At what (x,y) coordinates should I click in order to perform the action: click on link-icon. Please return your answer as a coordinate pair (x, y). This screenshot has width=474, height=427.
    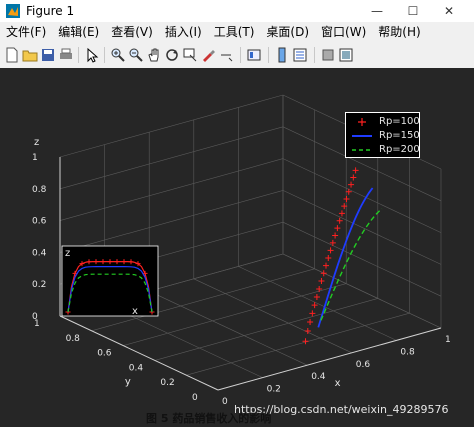
    Looking at the image, I should click on (226, 55).